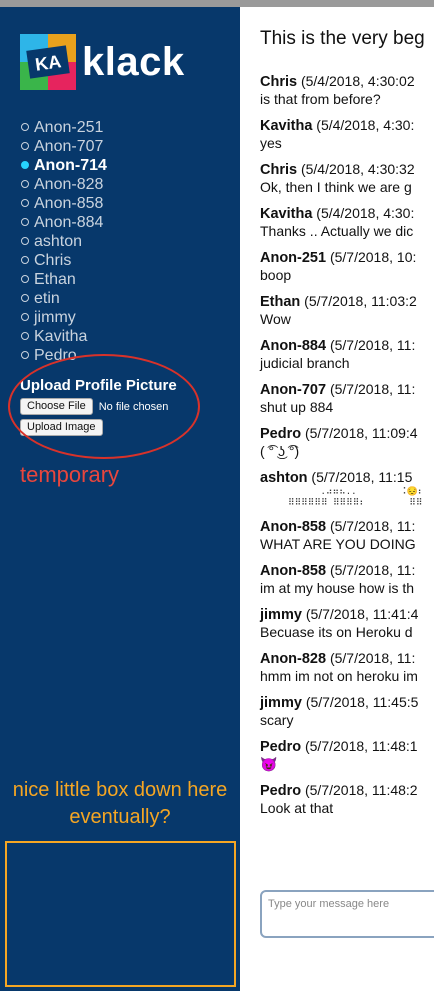 This screenshot has height=991, width=434. What do you see at coordinates (105, 62) in the screenshot?
I see `app-logo: KA klack` at bounding box center [105, 62].